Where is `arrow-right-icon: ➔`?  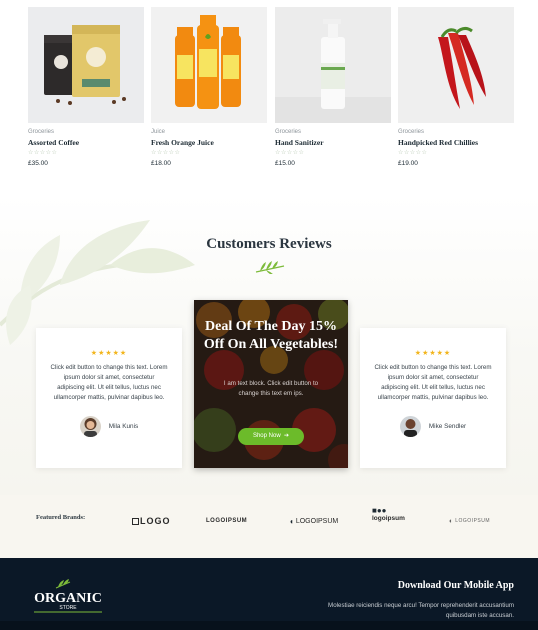
arrow-right-icon: ➔ is located at coordinates (286, 436).